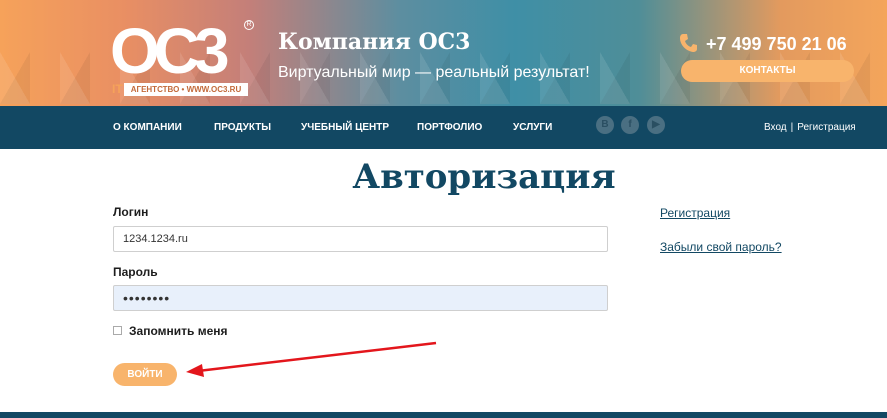 The height and width of the screenshot is (418, 887). I want to click on facebook-icon: f, so click(630, 125).